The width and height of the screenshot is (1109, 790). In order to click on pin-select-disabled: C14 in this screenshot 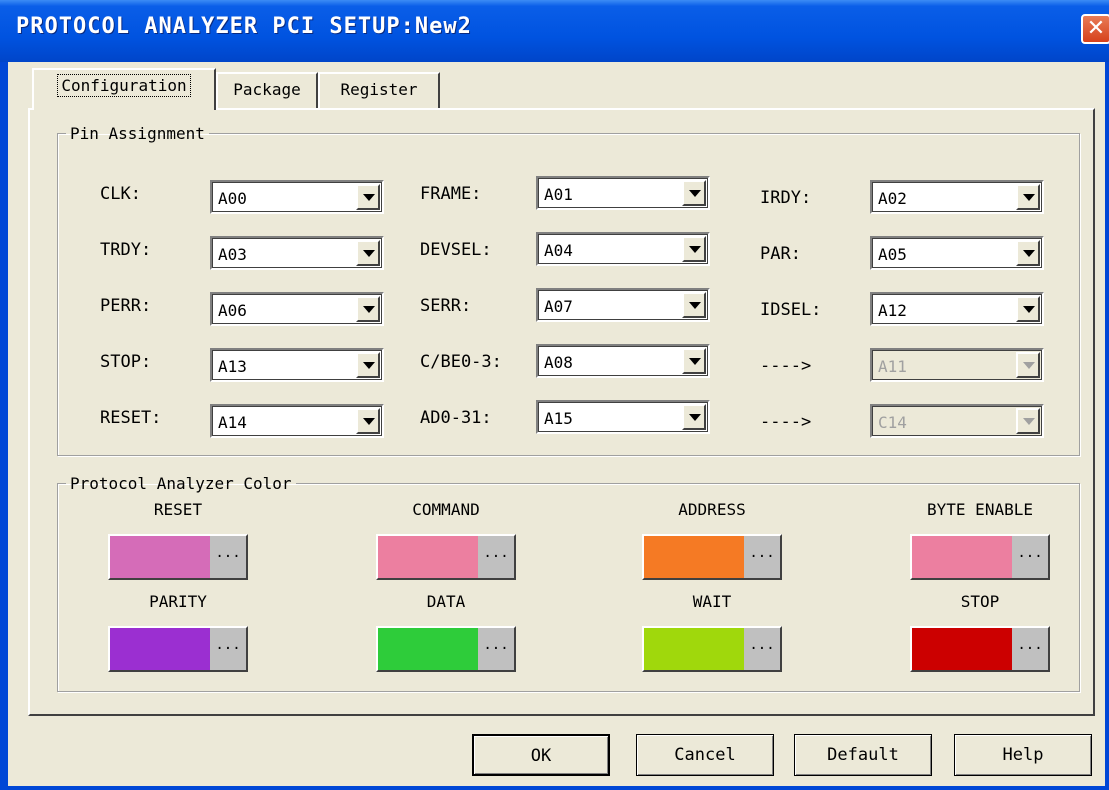, I will do `click(957, 421)`.